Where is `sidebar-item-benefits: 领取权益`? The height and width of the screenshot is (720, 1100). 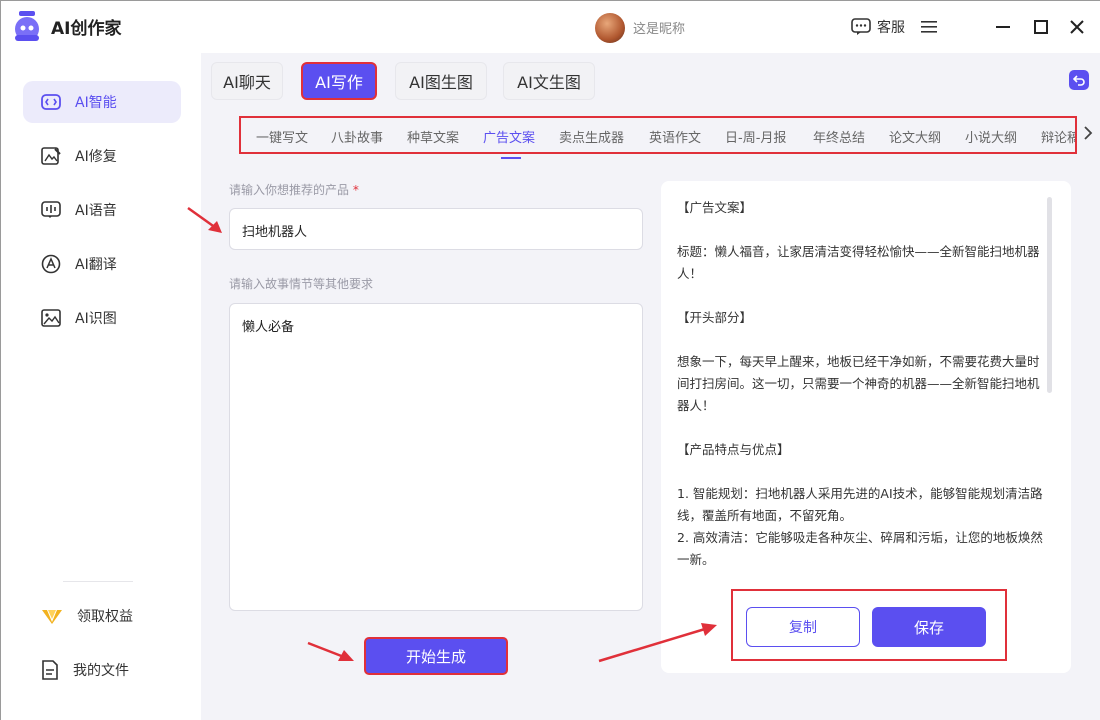 sidebar-item-benefits: 领取权益 is located at coordinates (102, 616).